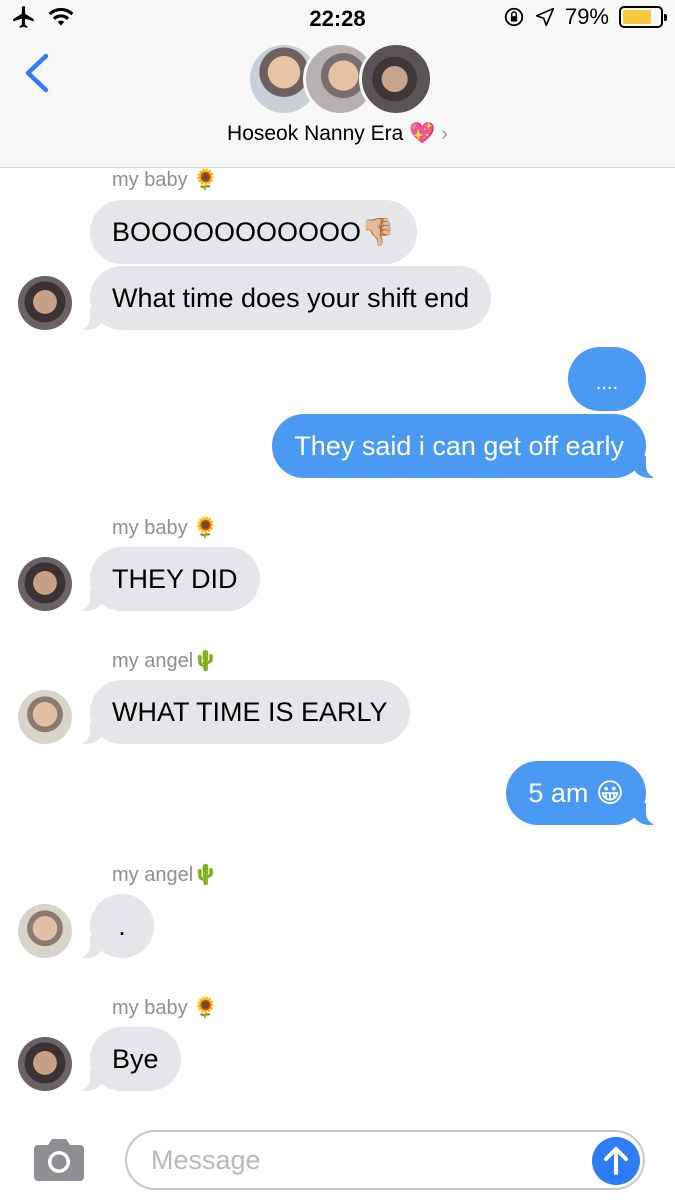 This screenshot has height=1200, width=675. I want to click on incoming-message: WHAT TIME IS EARLY, so click(243, 712).